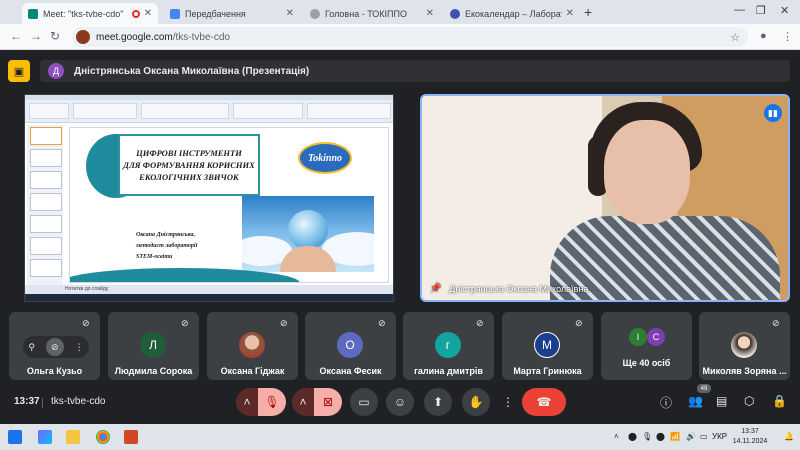 The width and height of the screenshot is (800, 450). Describe the element at coordinates (547, 346) in the screenshot. I see `participant-tile: ⊘ M Марта Гринюка` at that location.